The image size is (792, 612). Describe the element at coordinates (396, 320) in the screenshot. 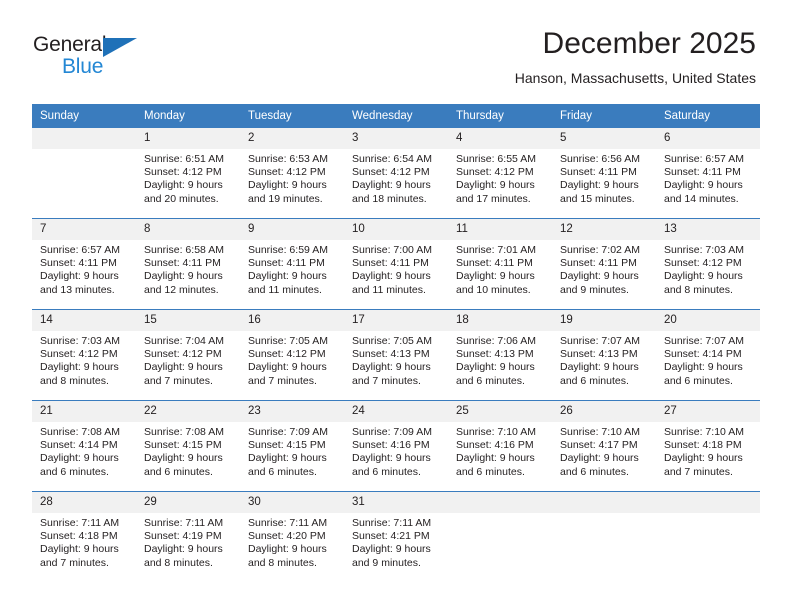

I see `day-number-cell: 17` at that location.